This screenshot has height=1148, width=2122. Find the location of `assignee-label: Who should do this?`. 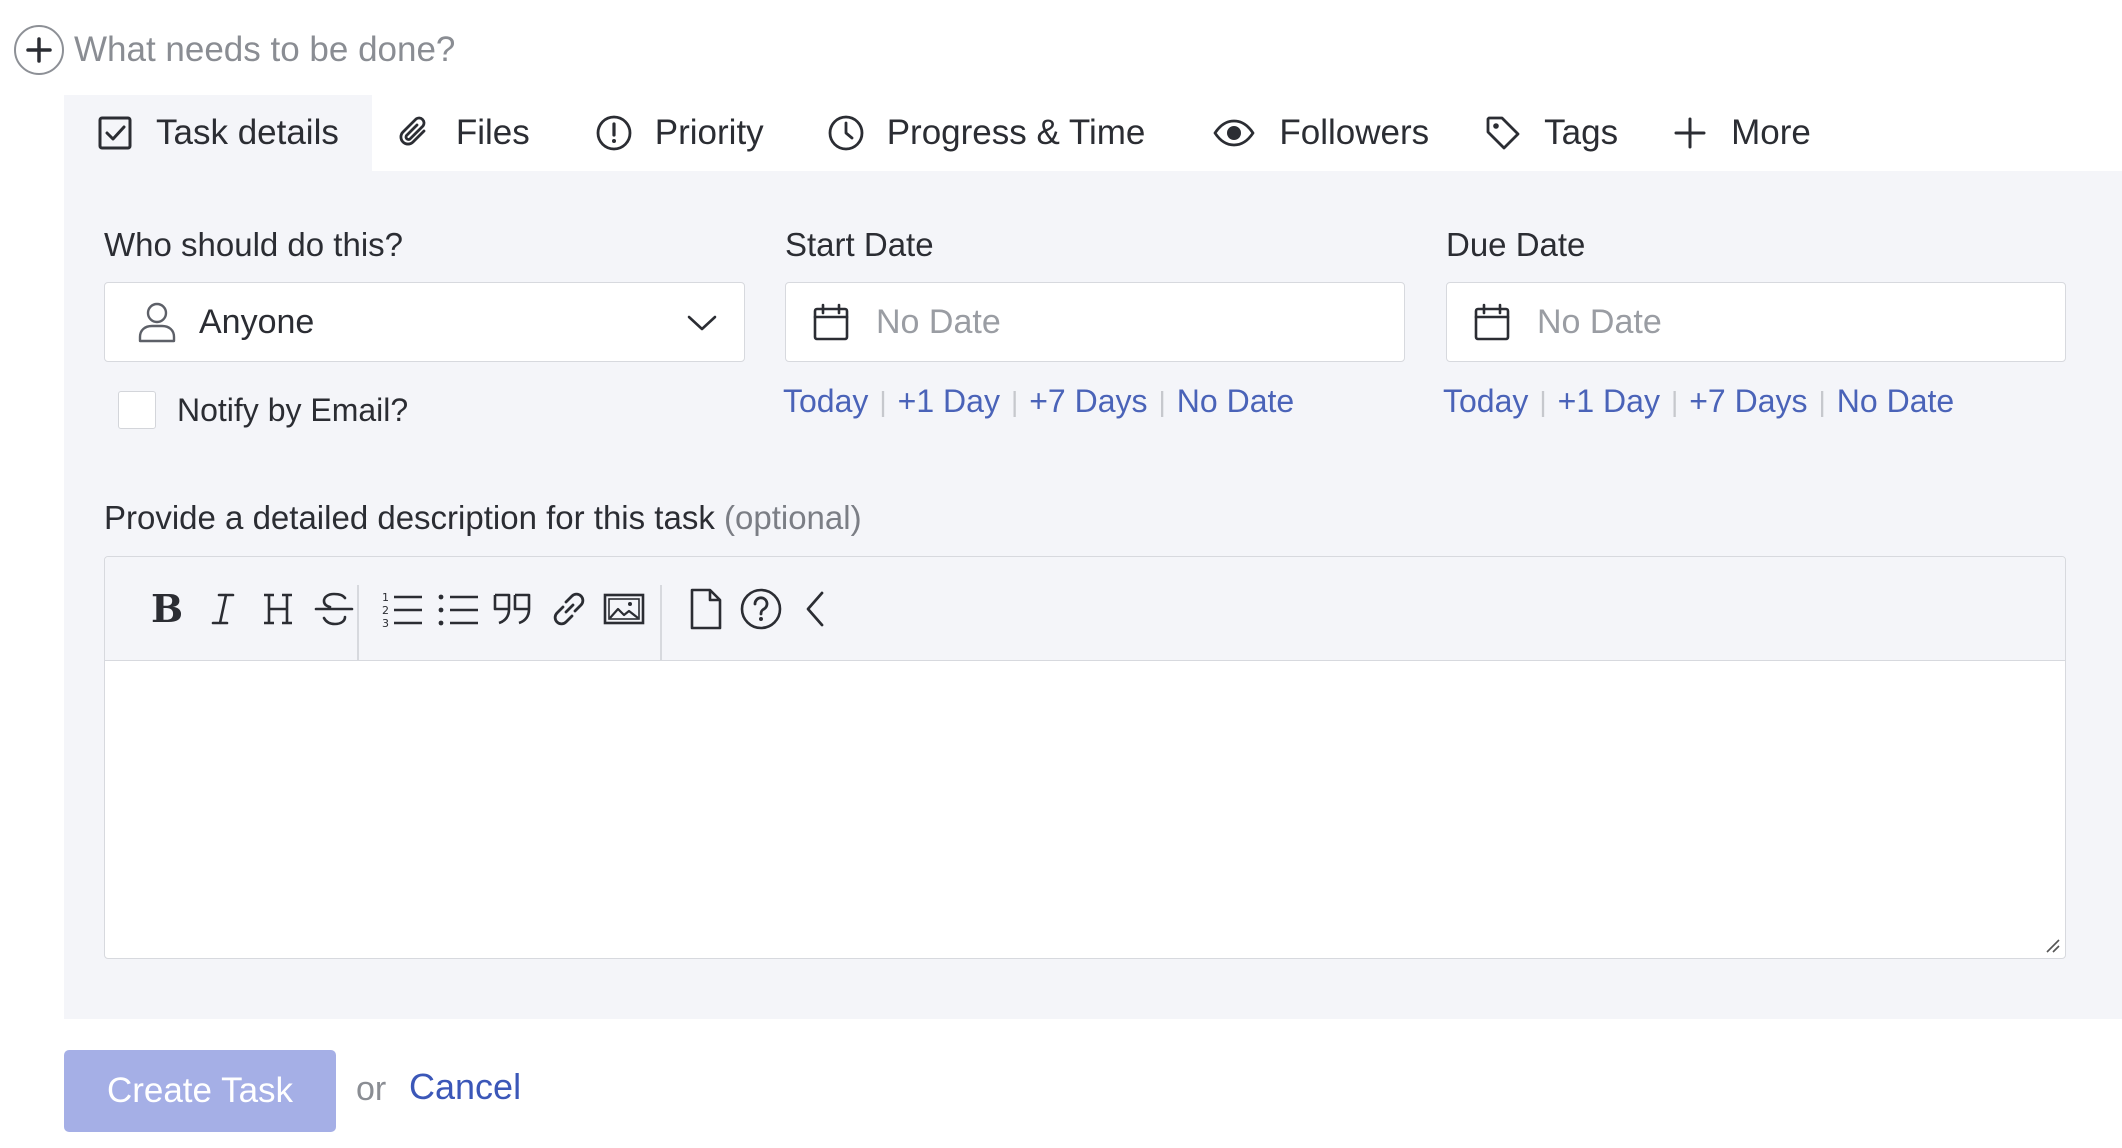

assignee-label: Who should do this? is located at coordinates (254, 244).